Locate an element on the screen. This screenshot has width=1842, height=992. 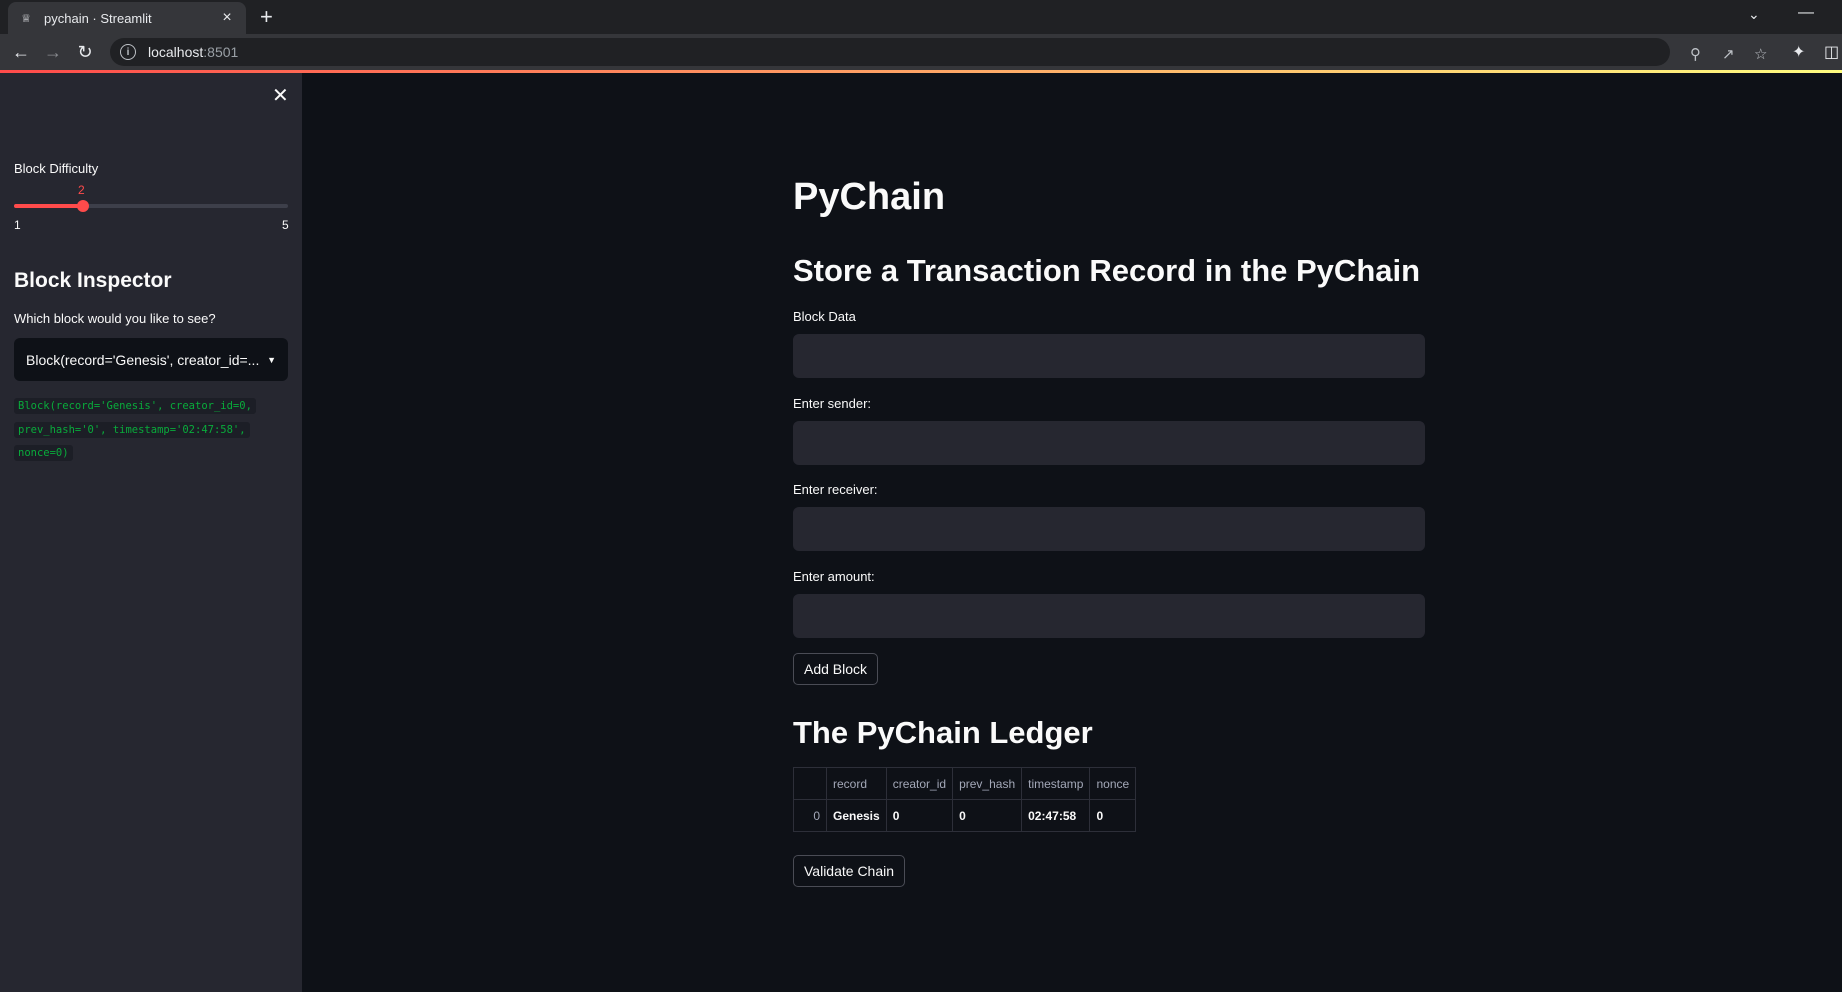
tab-title: pychain · Streamlit is located at coordinates (98, 18).